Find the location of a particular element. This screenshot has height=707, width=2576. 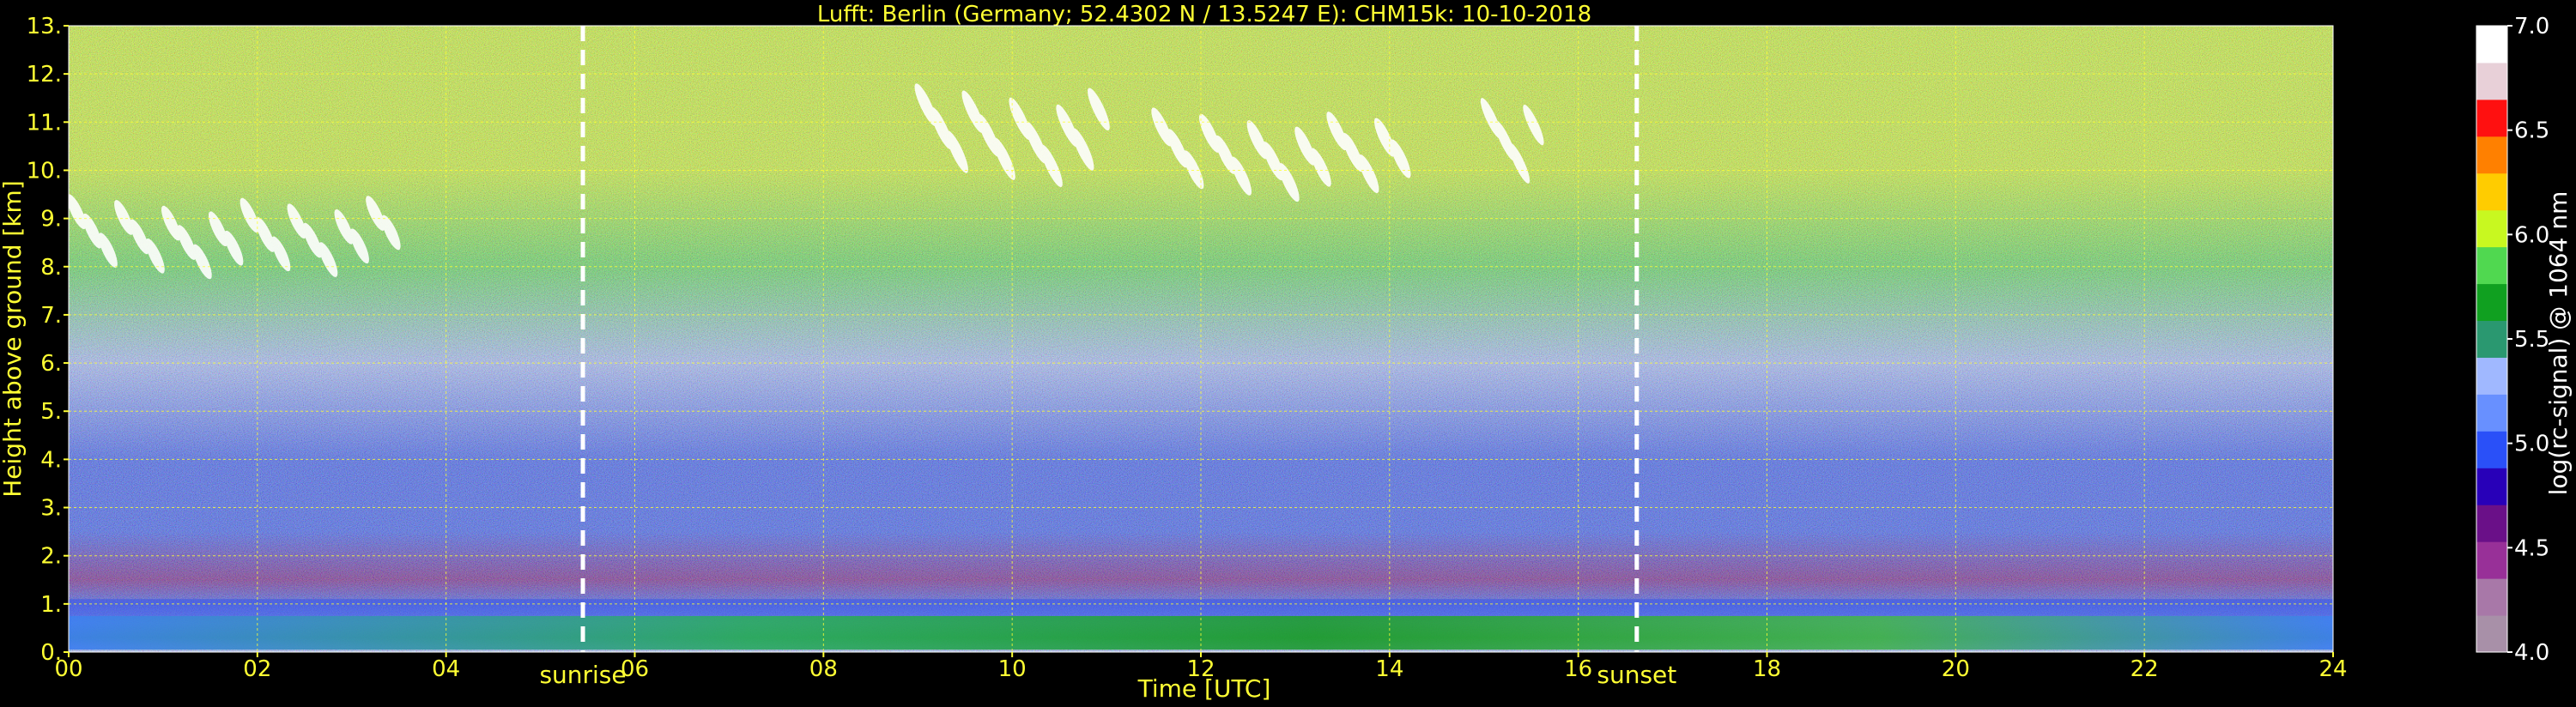

y-tick-label: 1. is located at coordinates (51, 605).